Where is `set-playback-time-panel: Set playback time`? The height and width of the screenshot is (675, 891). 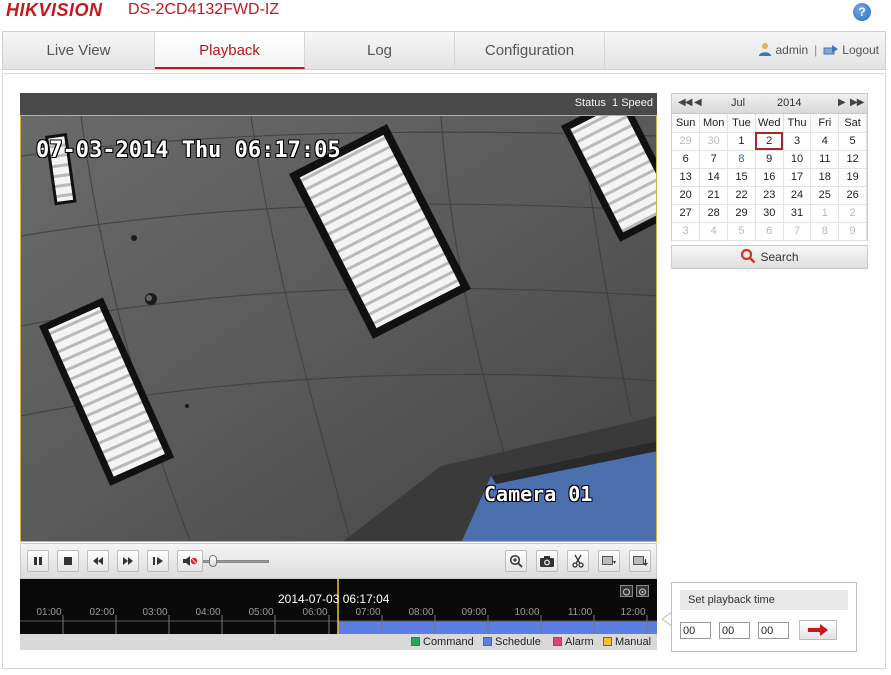 set-playback-time-panel: Set playback time is located at coordinates (764, 617).